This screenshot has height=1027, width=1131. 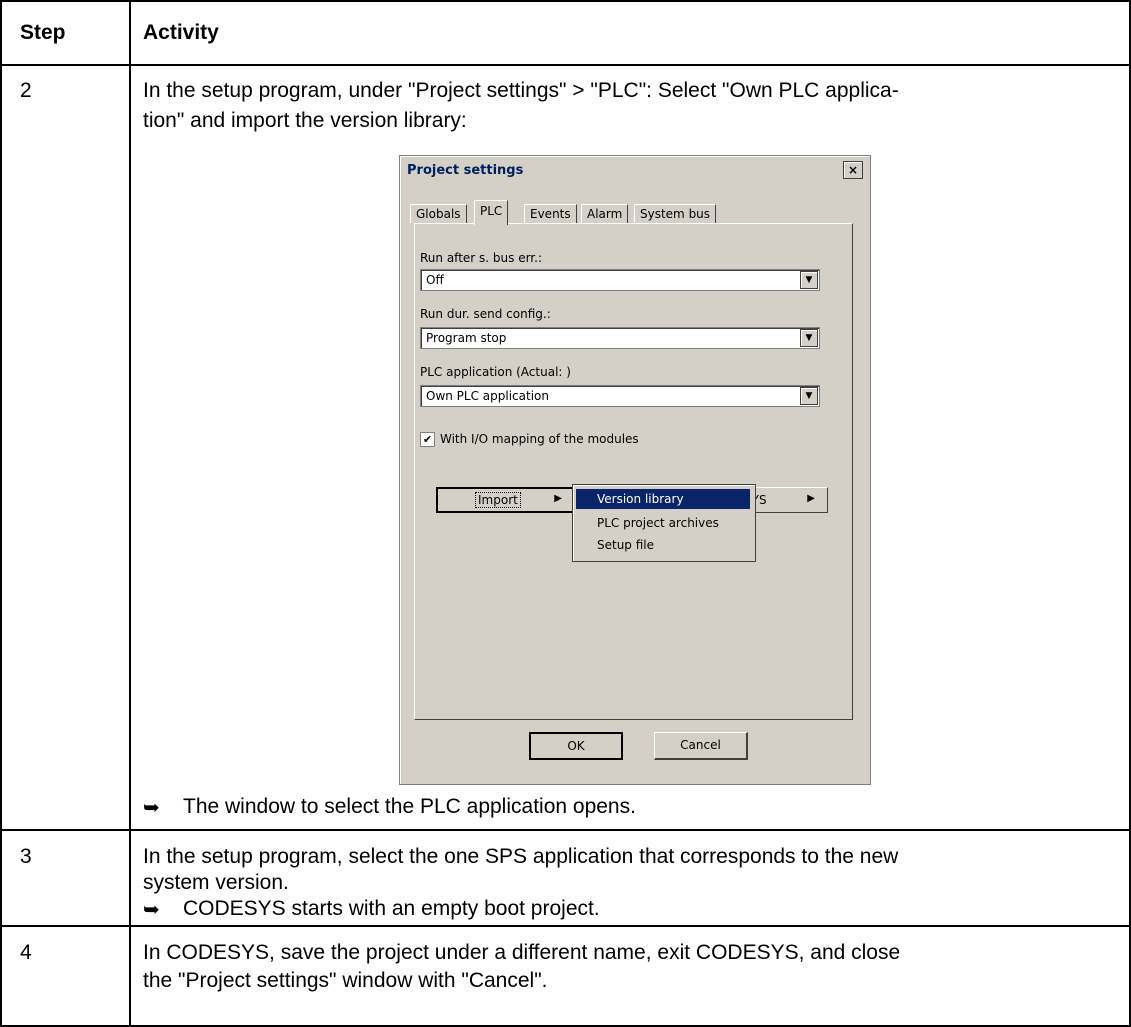 What do you see at coordinates (487, 396) in the screenshot?
I see `select-value: Own PLC application` at bounding box center [487, 396].